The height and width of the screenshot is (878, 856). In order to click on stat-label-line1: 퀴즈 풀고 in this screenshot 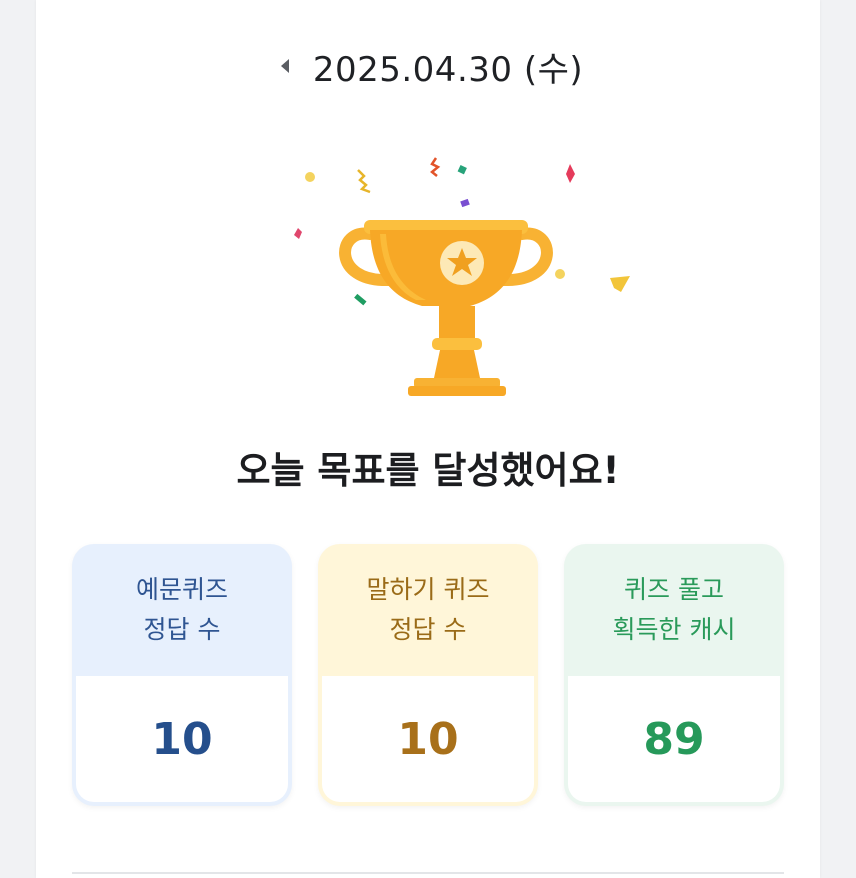, I will do `click(674, 589)`.